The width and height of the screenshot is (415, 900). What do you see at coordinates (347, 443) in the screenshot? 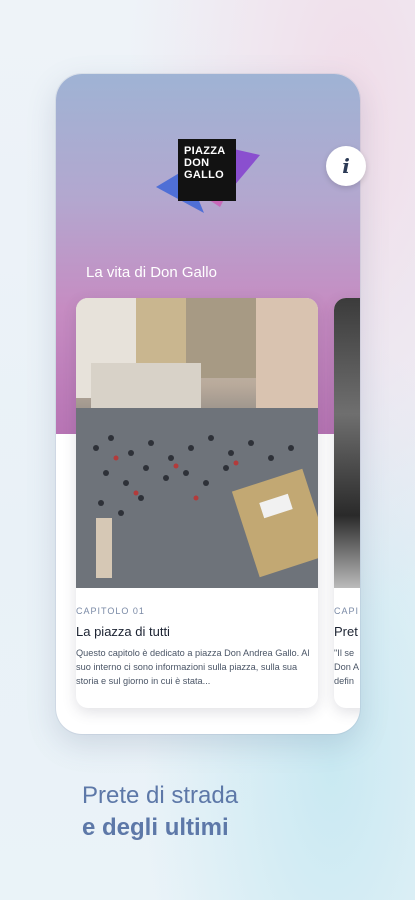
I see `portrait-photo` at bounding box center [347, 443].